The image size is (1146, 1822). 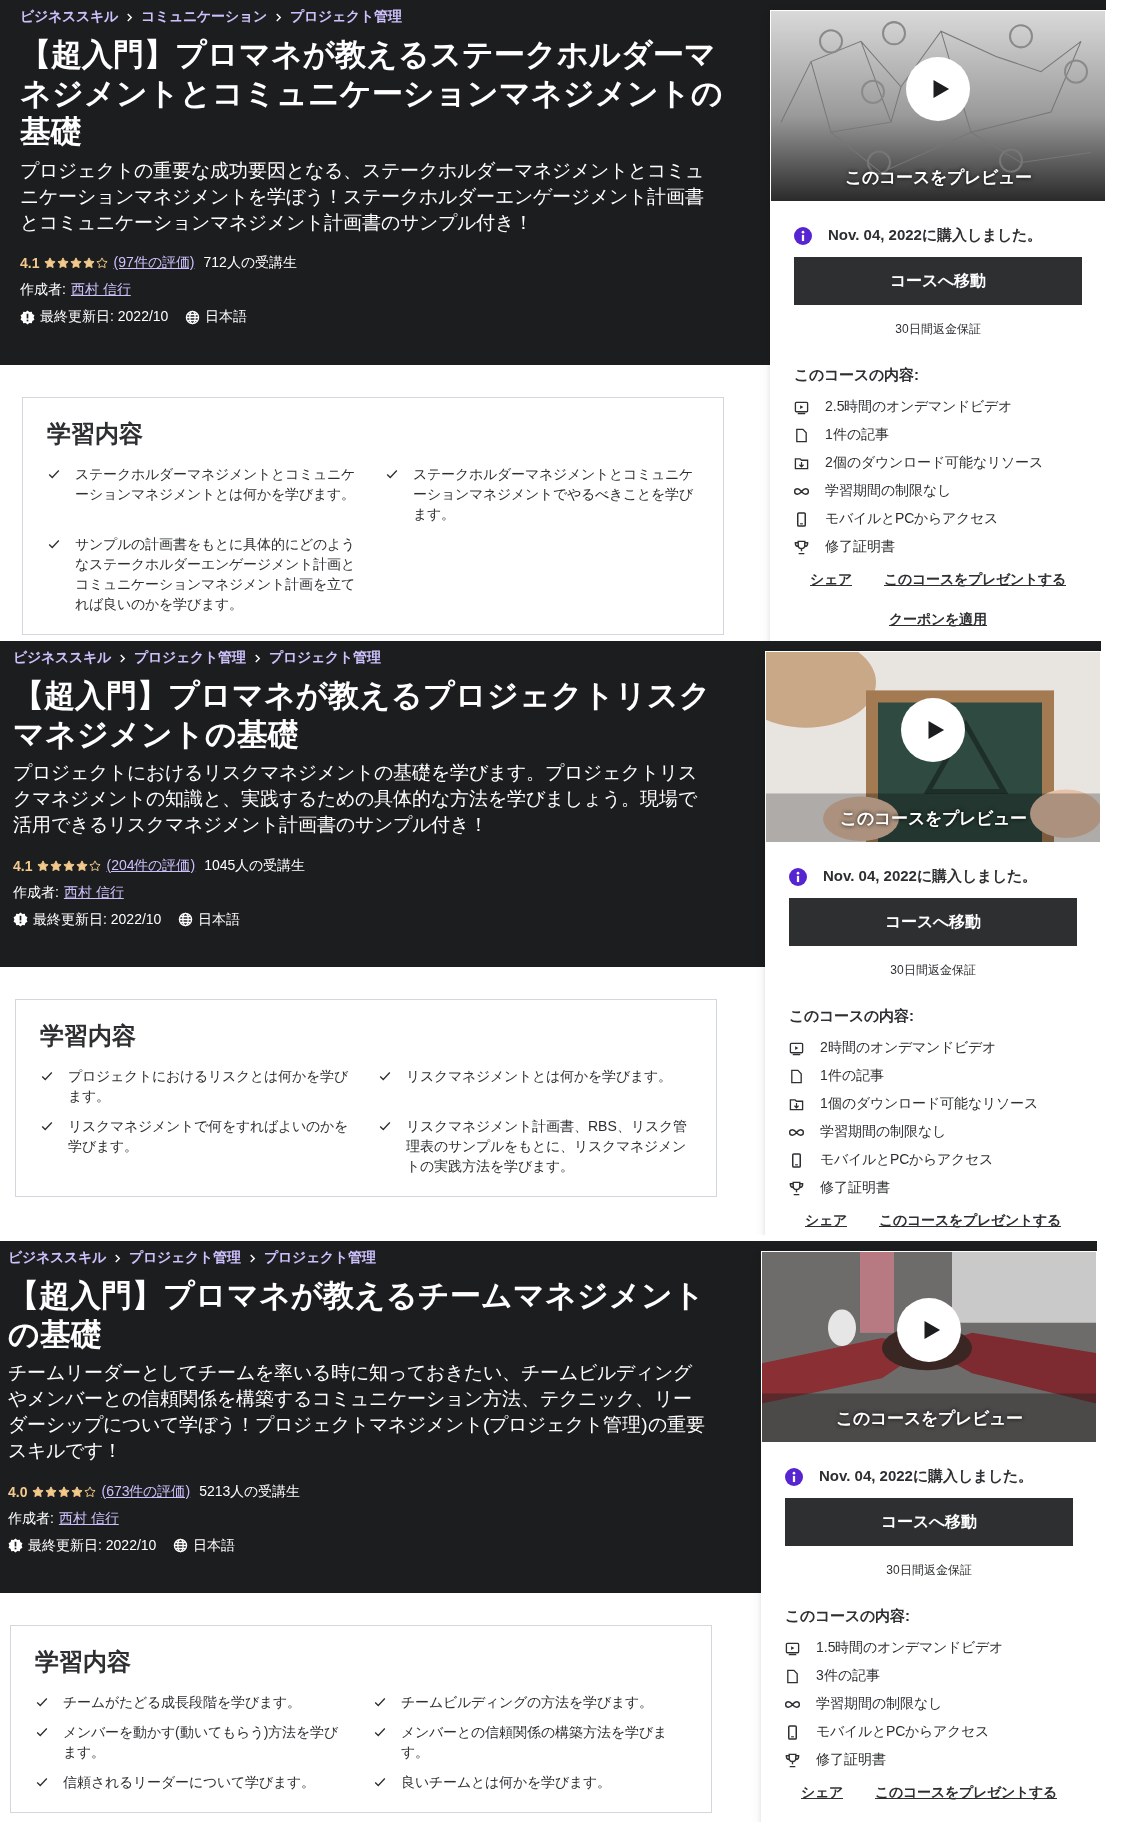 What do you see at coordinates (215, 574) in the screenshot?
I see `learning-point: サンプルの計画書をもとに具体的にどのようなステークホルダーエンゲージメント計画とコミュニケーションマネジメント計画を立てれば良いのかを学びます。` at bounding box center [215, 574].